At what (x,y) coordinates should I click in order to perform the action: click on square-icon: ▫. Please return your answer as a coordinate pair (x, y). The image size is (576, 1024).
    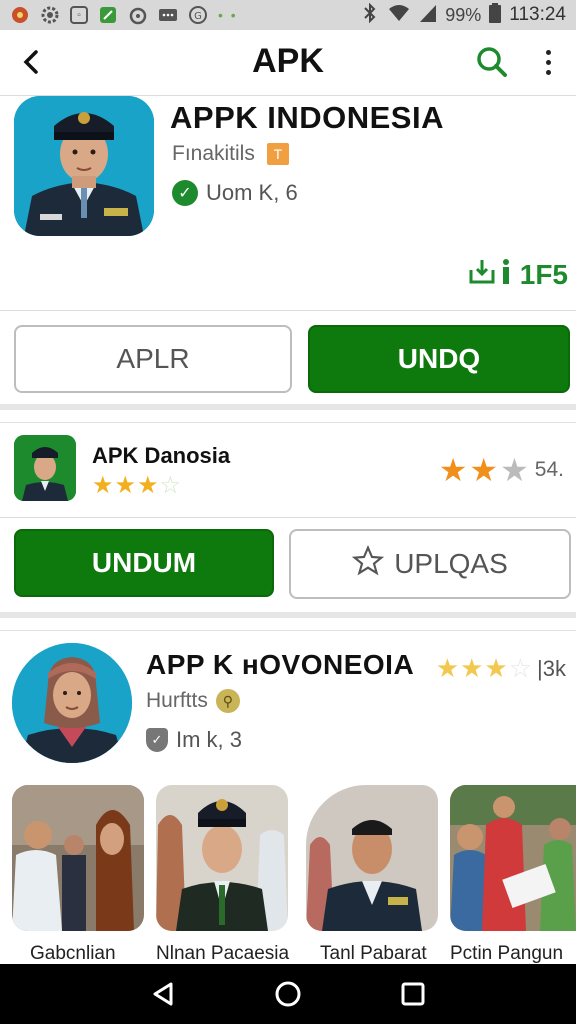
    Looking at the image, I should click on (79, 15).